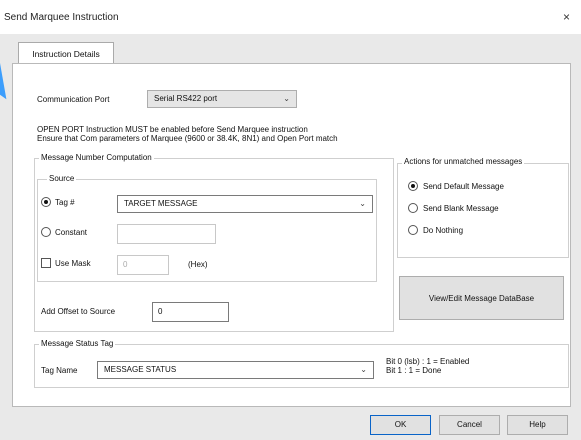 This screenshot has height=440, width=581. What do you see at coordinates (413, 230) in the screenshot?
I see `do-nothing-radio` at bounding box center [413, 230].